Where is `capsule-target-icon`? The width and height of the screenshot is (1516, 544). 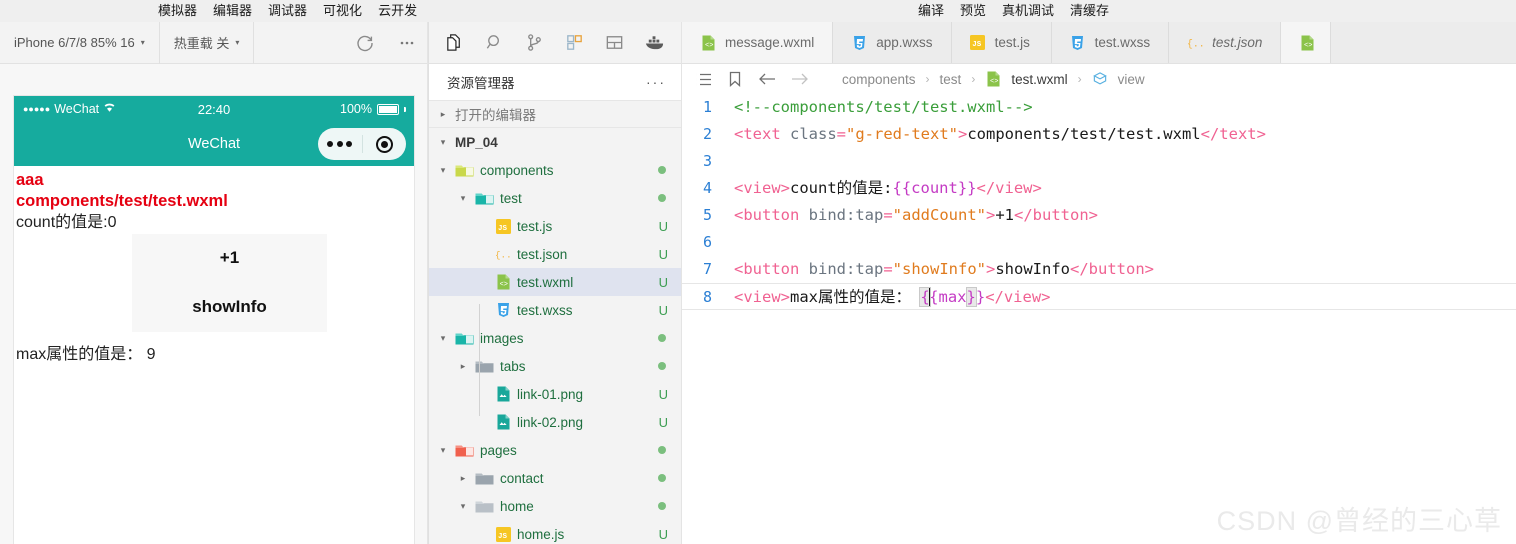
capsule-target-icon is located at coordinates (385, 144).